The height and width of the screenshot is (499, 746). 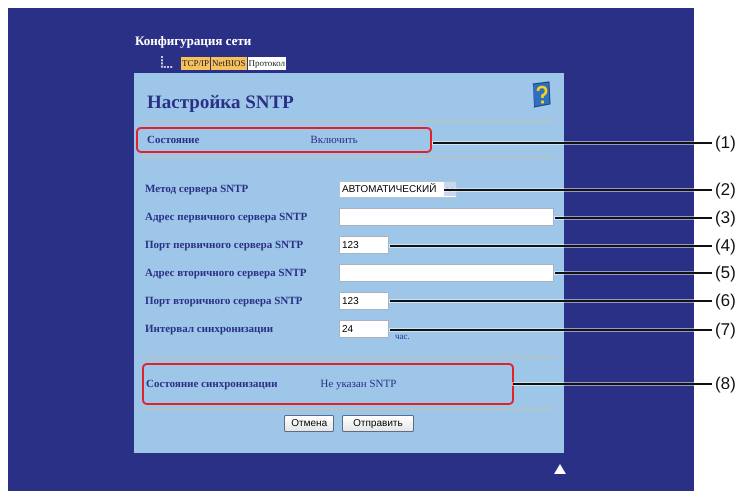 What do you see at coordinates (229, 63) in the screenshot?
I see `tab: NetBIOS` at bounding box center [229, 63].